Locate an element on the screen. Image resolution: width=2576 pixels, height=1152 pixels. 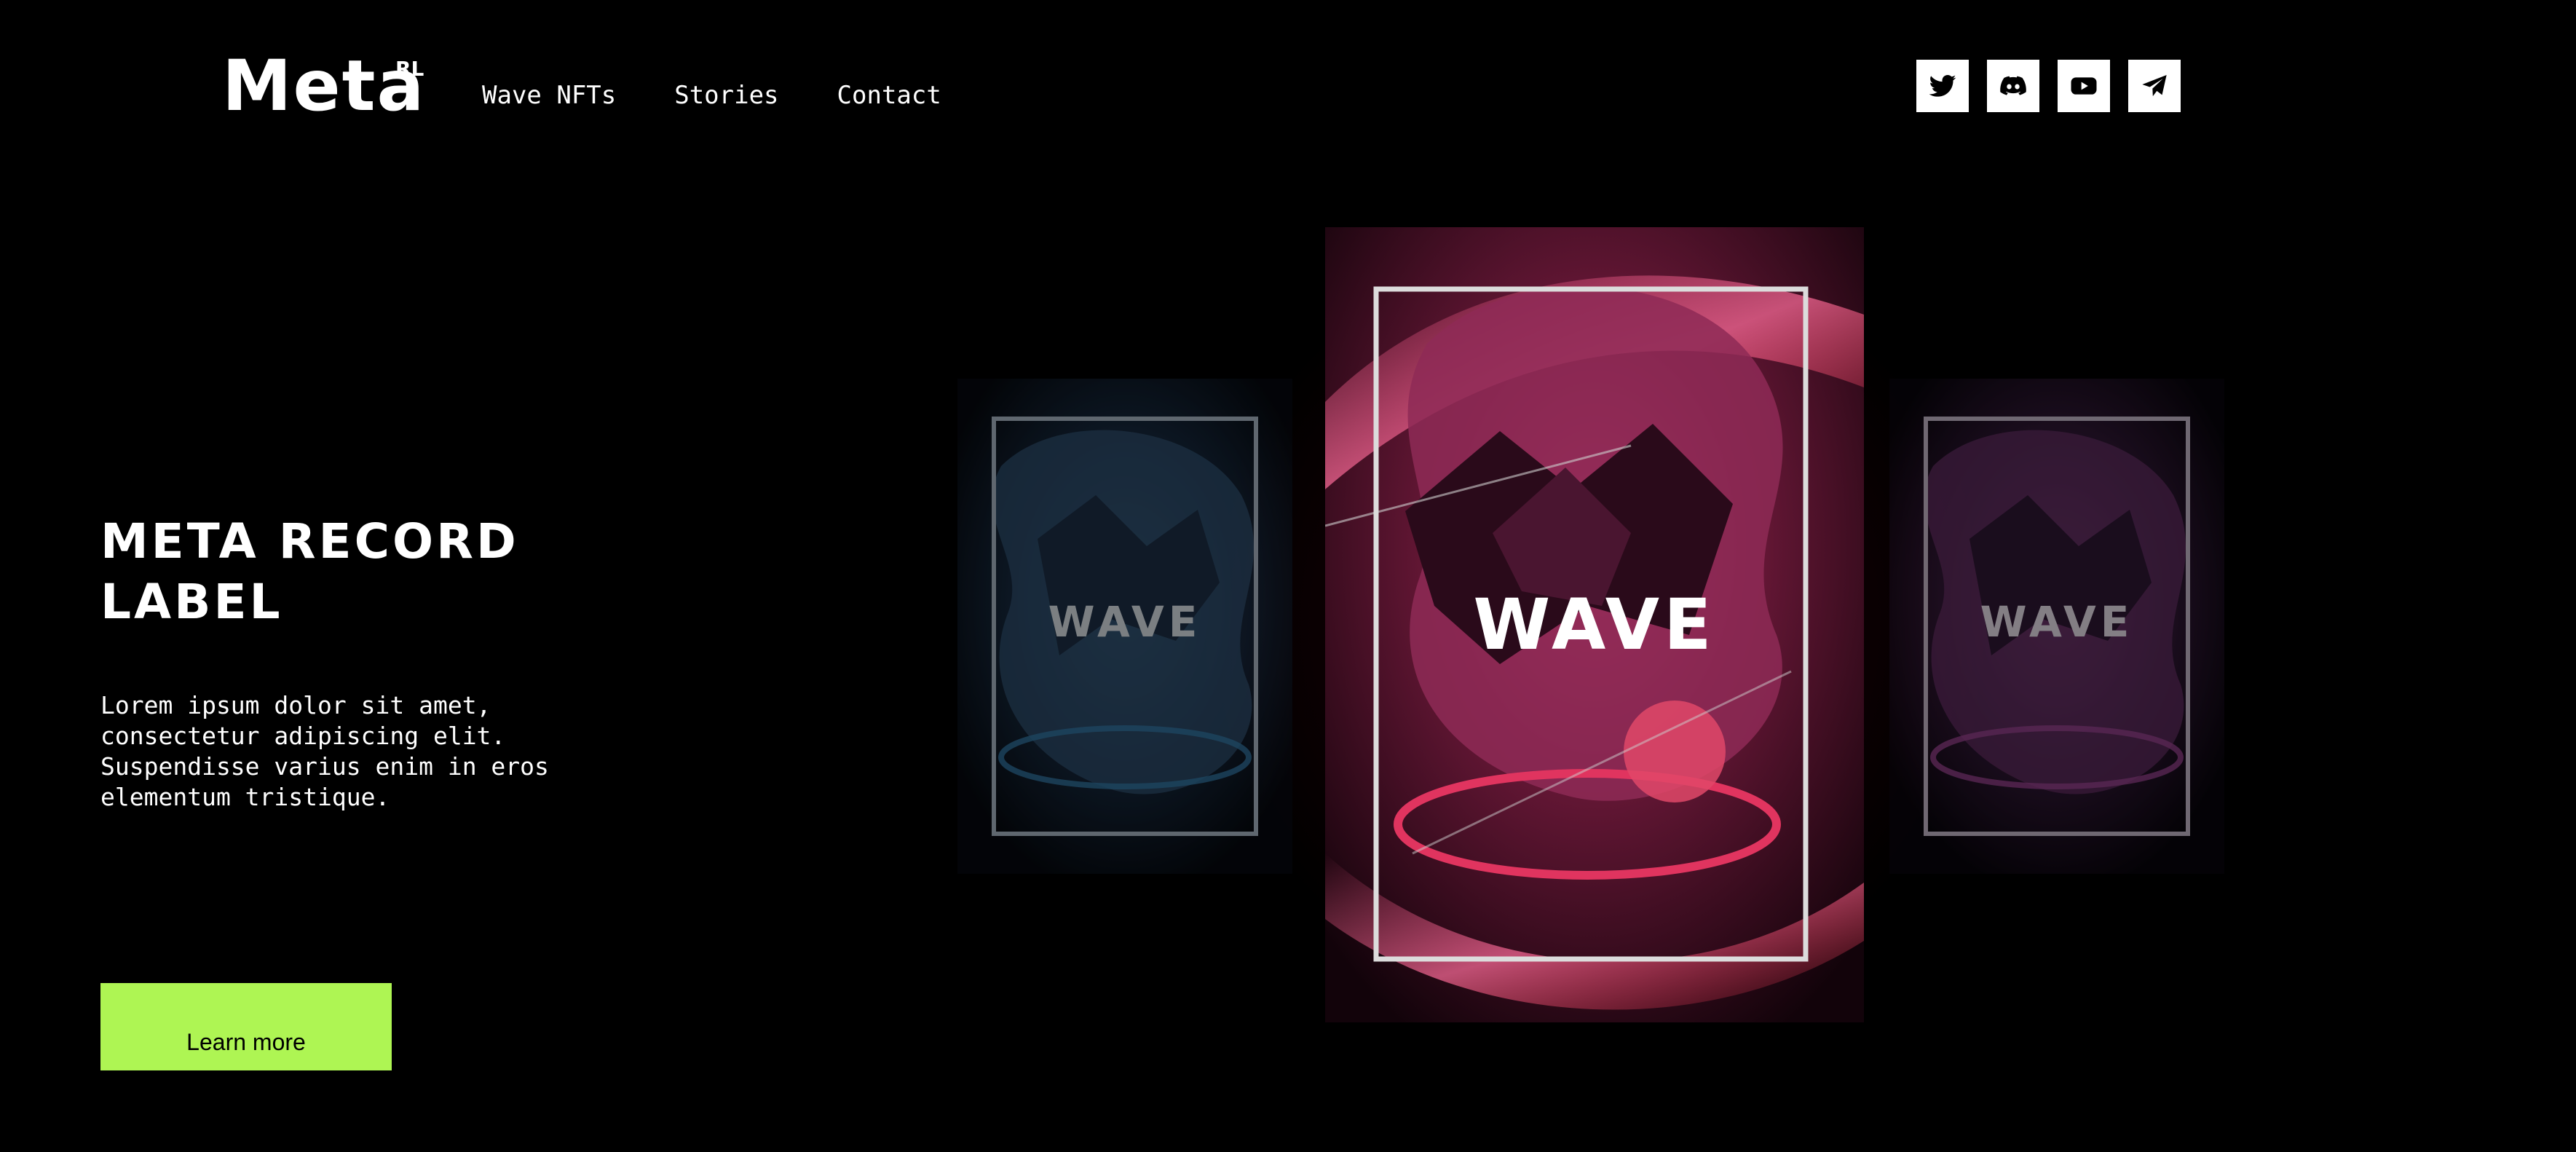
twitter-button is located at coordinates (1943, 86).